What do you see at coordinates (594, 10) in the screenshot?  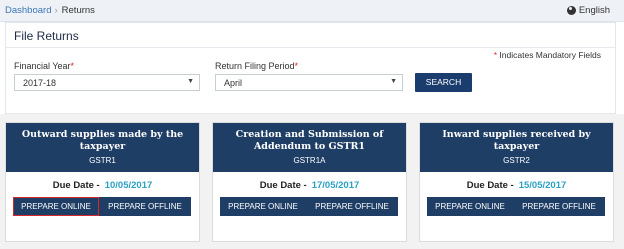 I see `language-label: English` at bounding box center [594, 10].